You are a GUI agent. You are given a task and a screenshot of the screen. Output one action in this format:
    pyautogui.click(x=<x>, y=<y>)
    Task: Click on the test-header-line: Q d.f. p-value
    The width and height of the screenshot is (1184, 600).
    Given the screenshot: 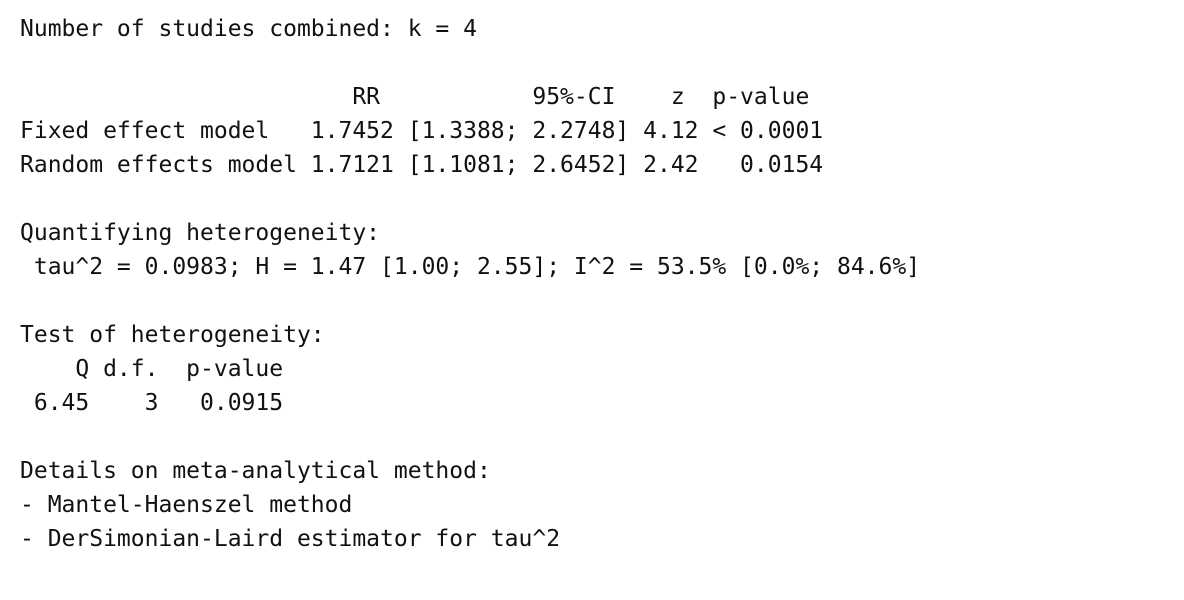 What is the action you would take?
    pyautogui.click(x=152, y=369)
    